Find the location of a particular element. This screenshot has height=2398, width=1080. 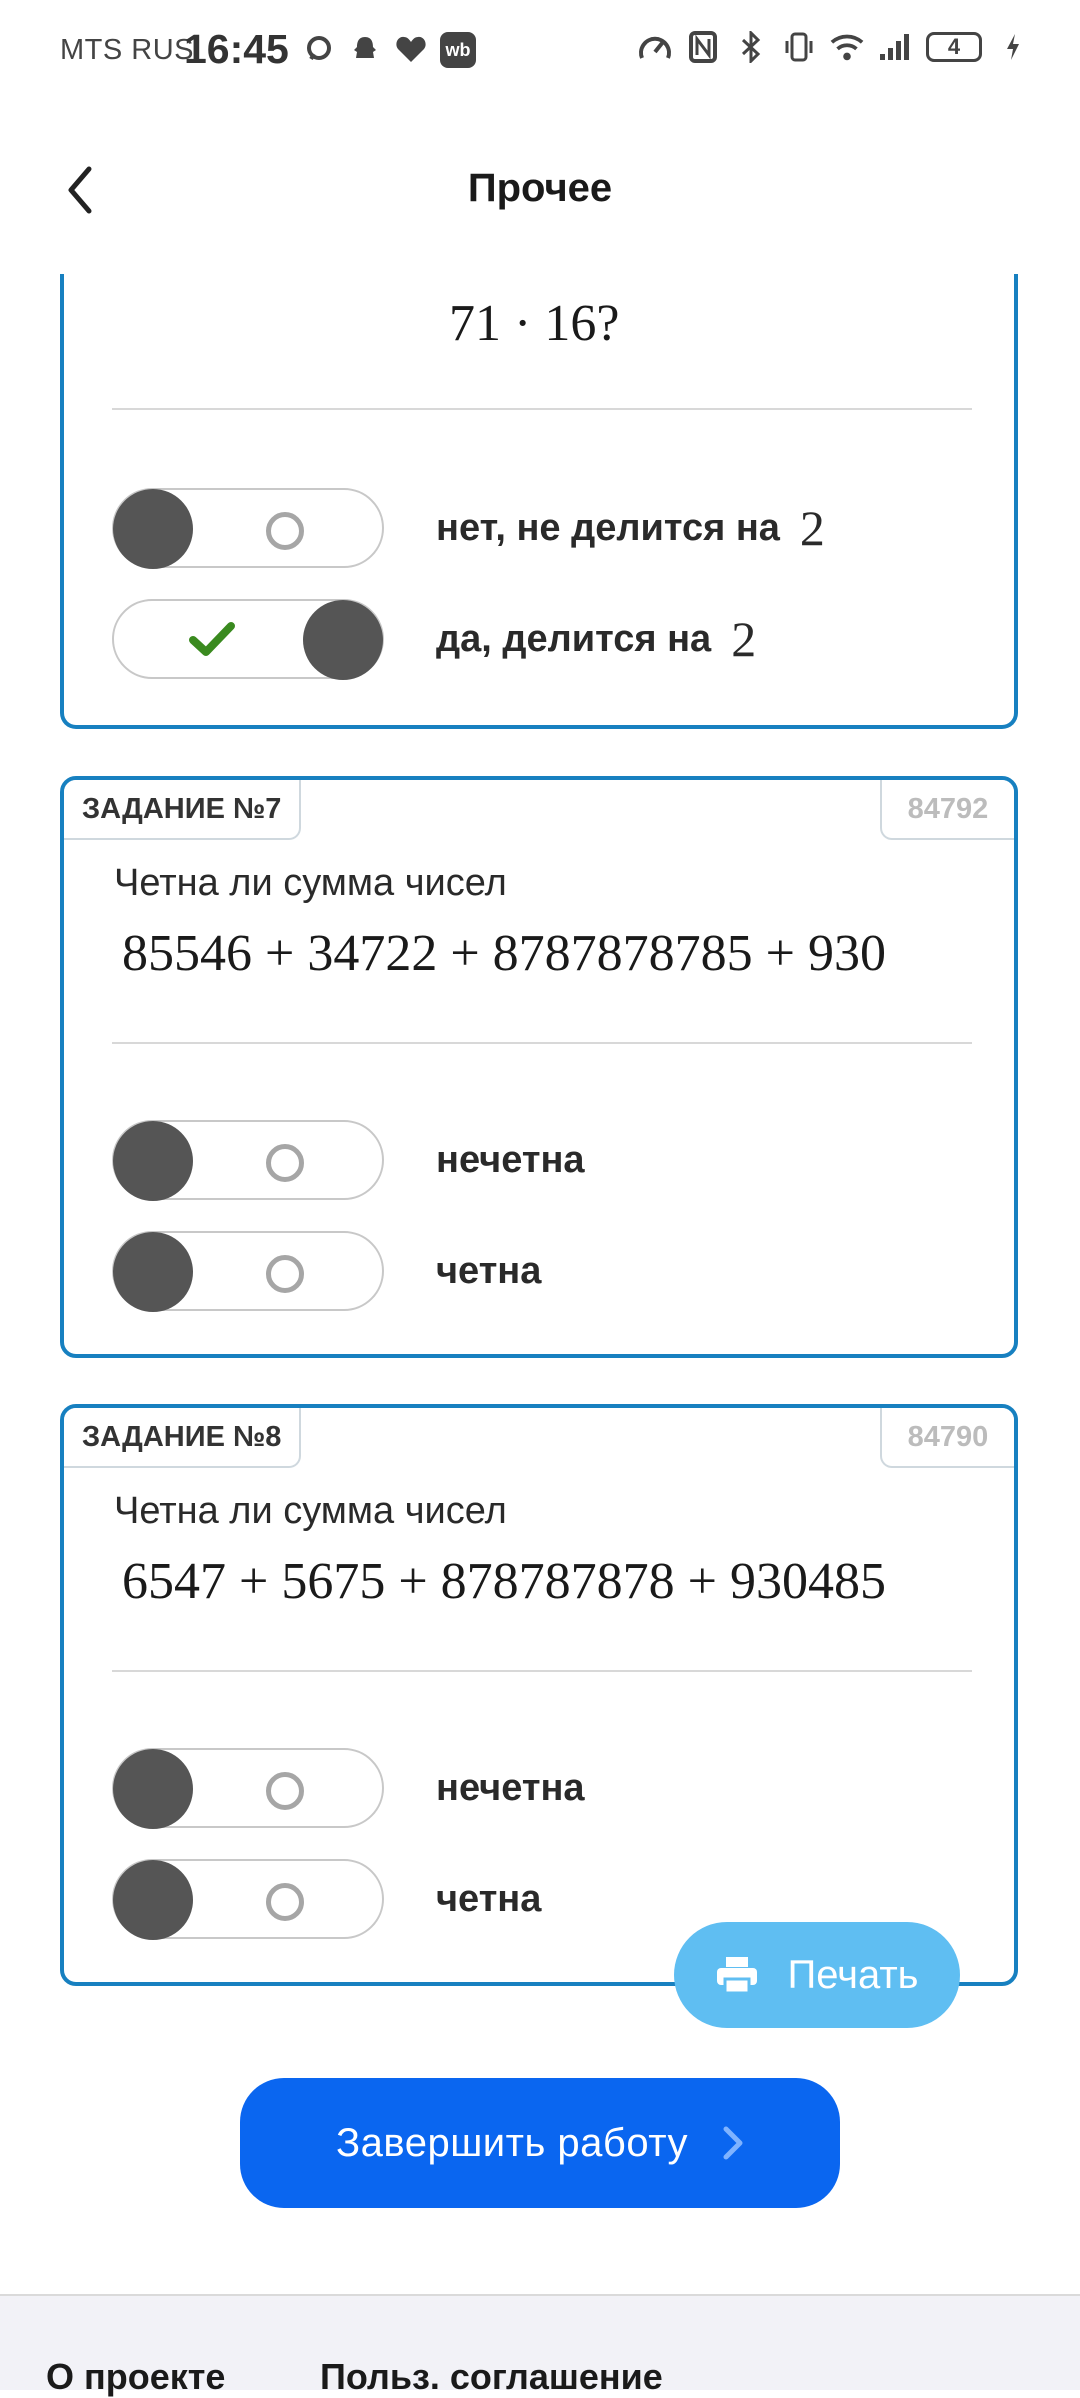

option-label: нет, не делится на 2 is located at coordinates (630, 528).